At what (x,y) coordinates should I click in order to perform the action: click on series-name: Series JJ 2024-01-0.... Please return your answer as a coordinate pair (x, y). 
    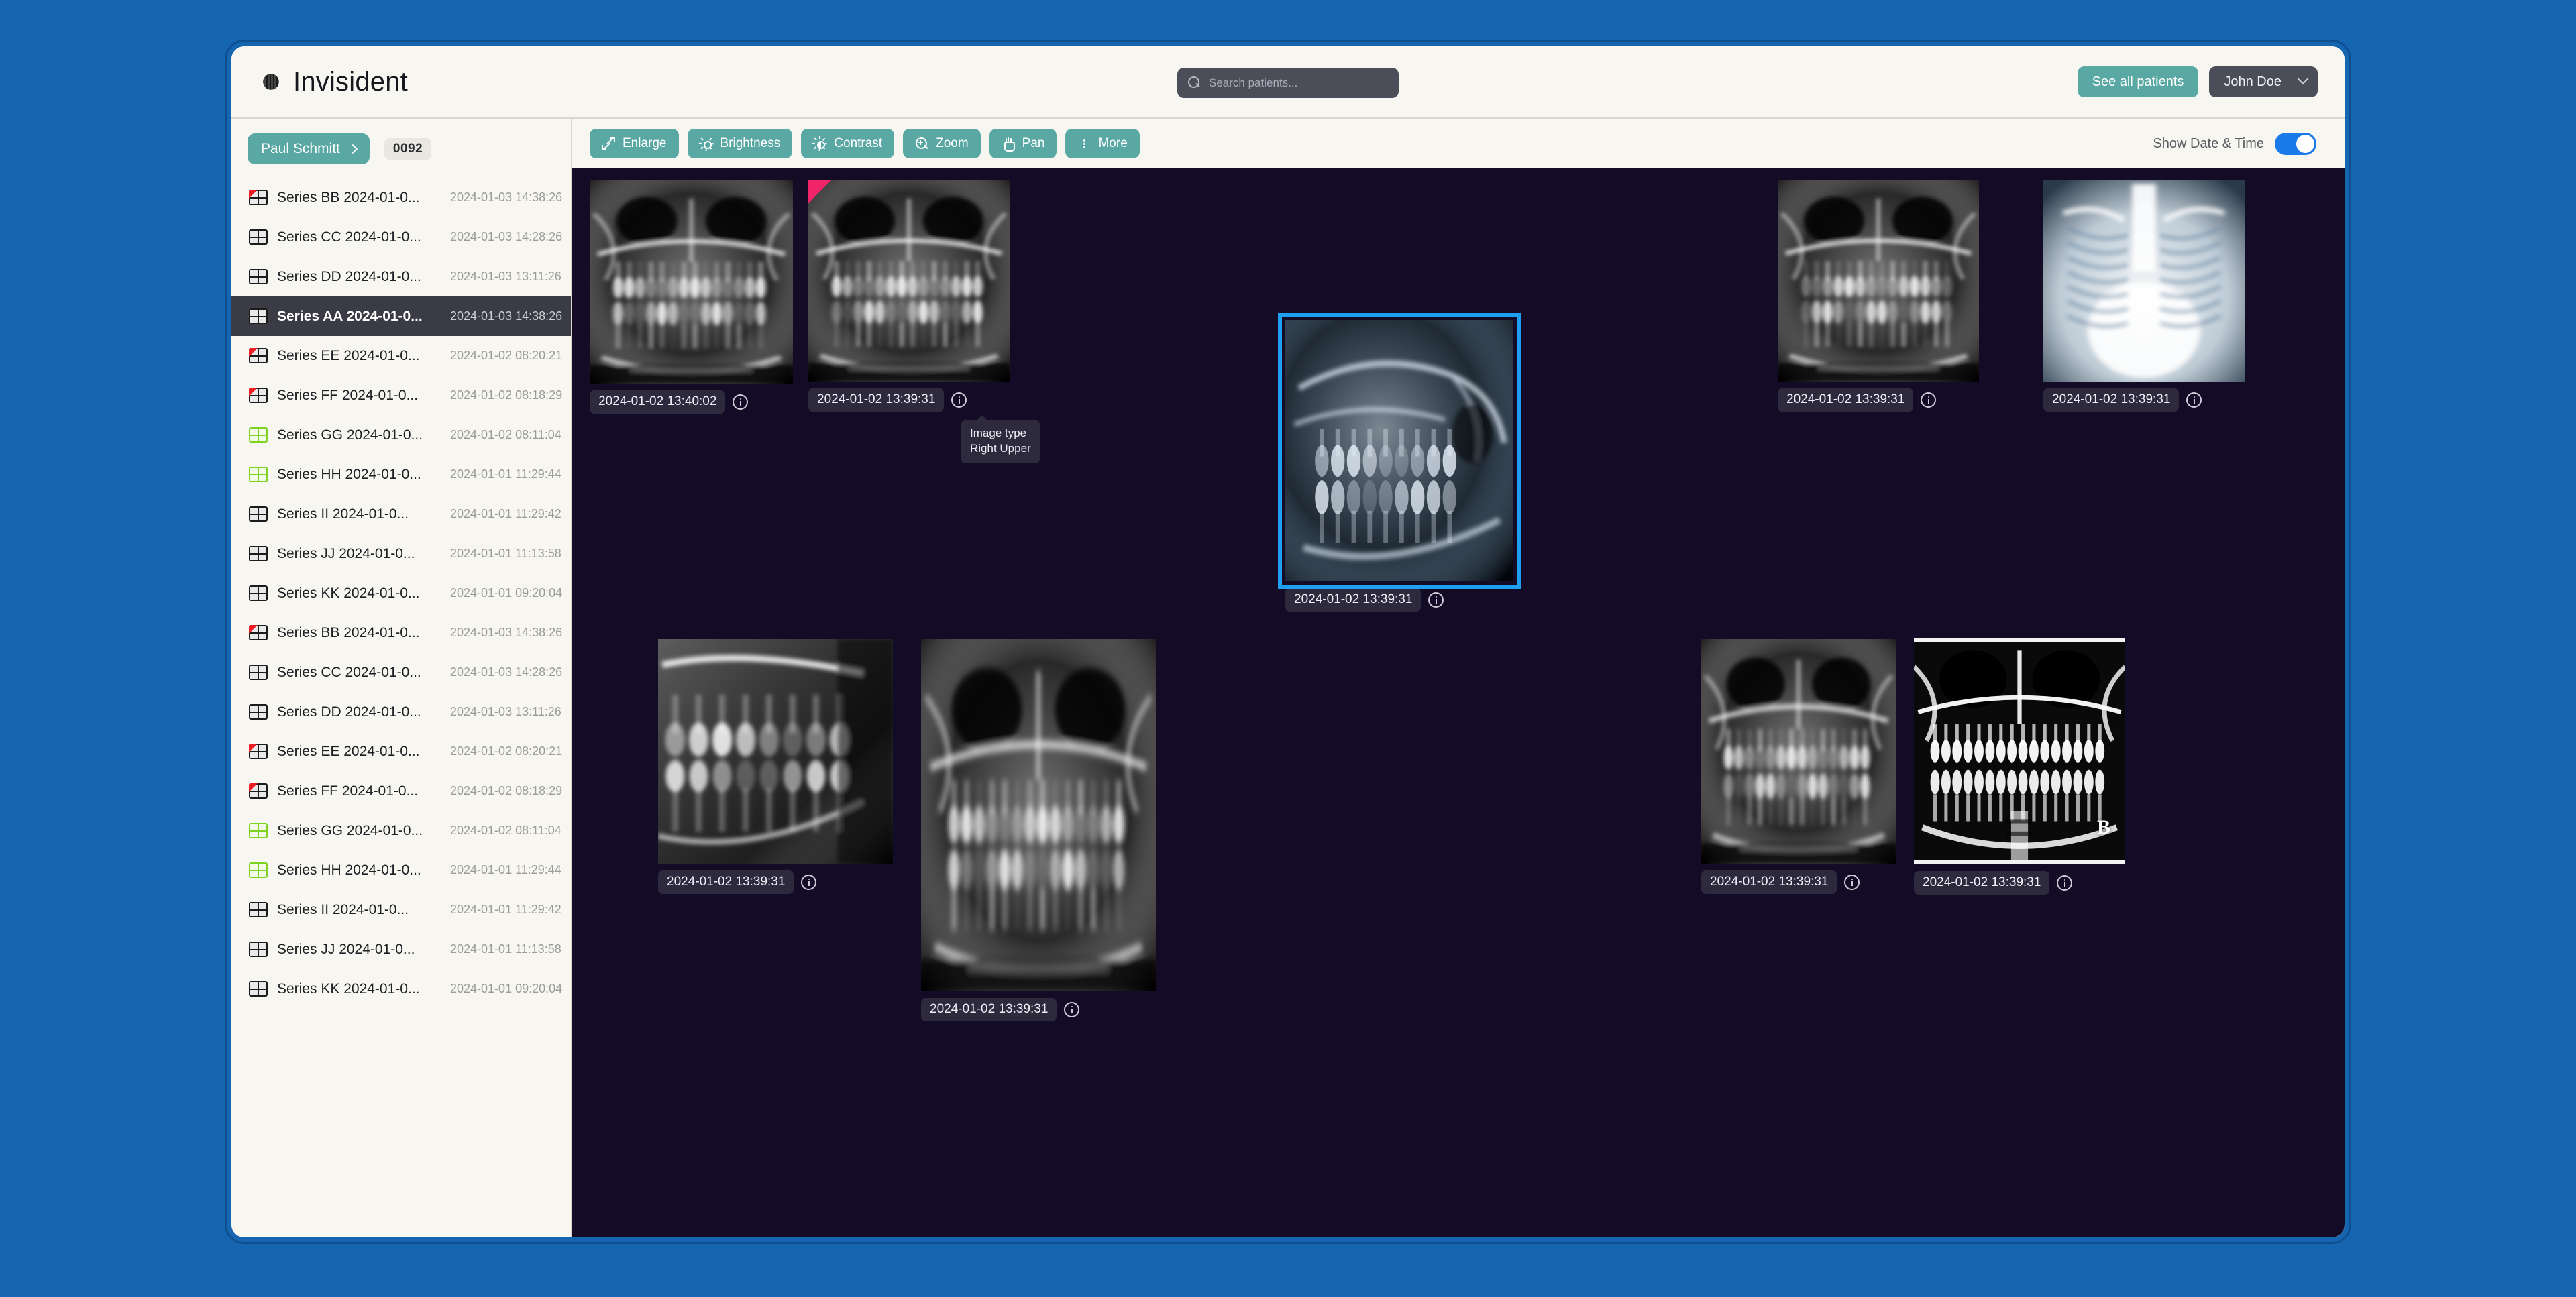
    Looking at the image, I should click on (346, 553).